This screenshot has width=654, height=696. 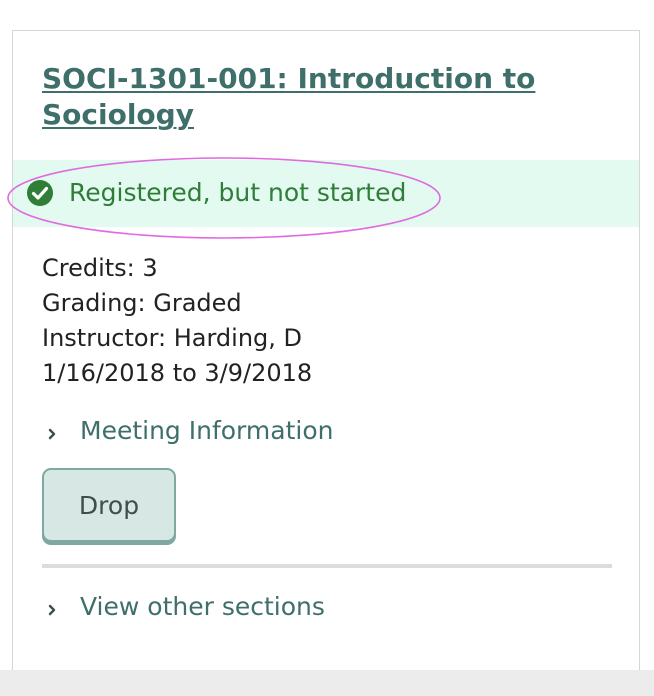 What do you see at coordinates (327, 566) in the screenshot?
I see `divider` at bounding box center [327, 566].